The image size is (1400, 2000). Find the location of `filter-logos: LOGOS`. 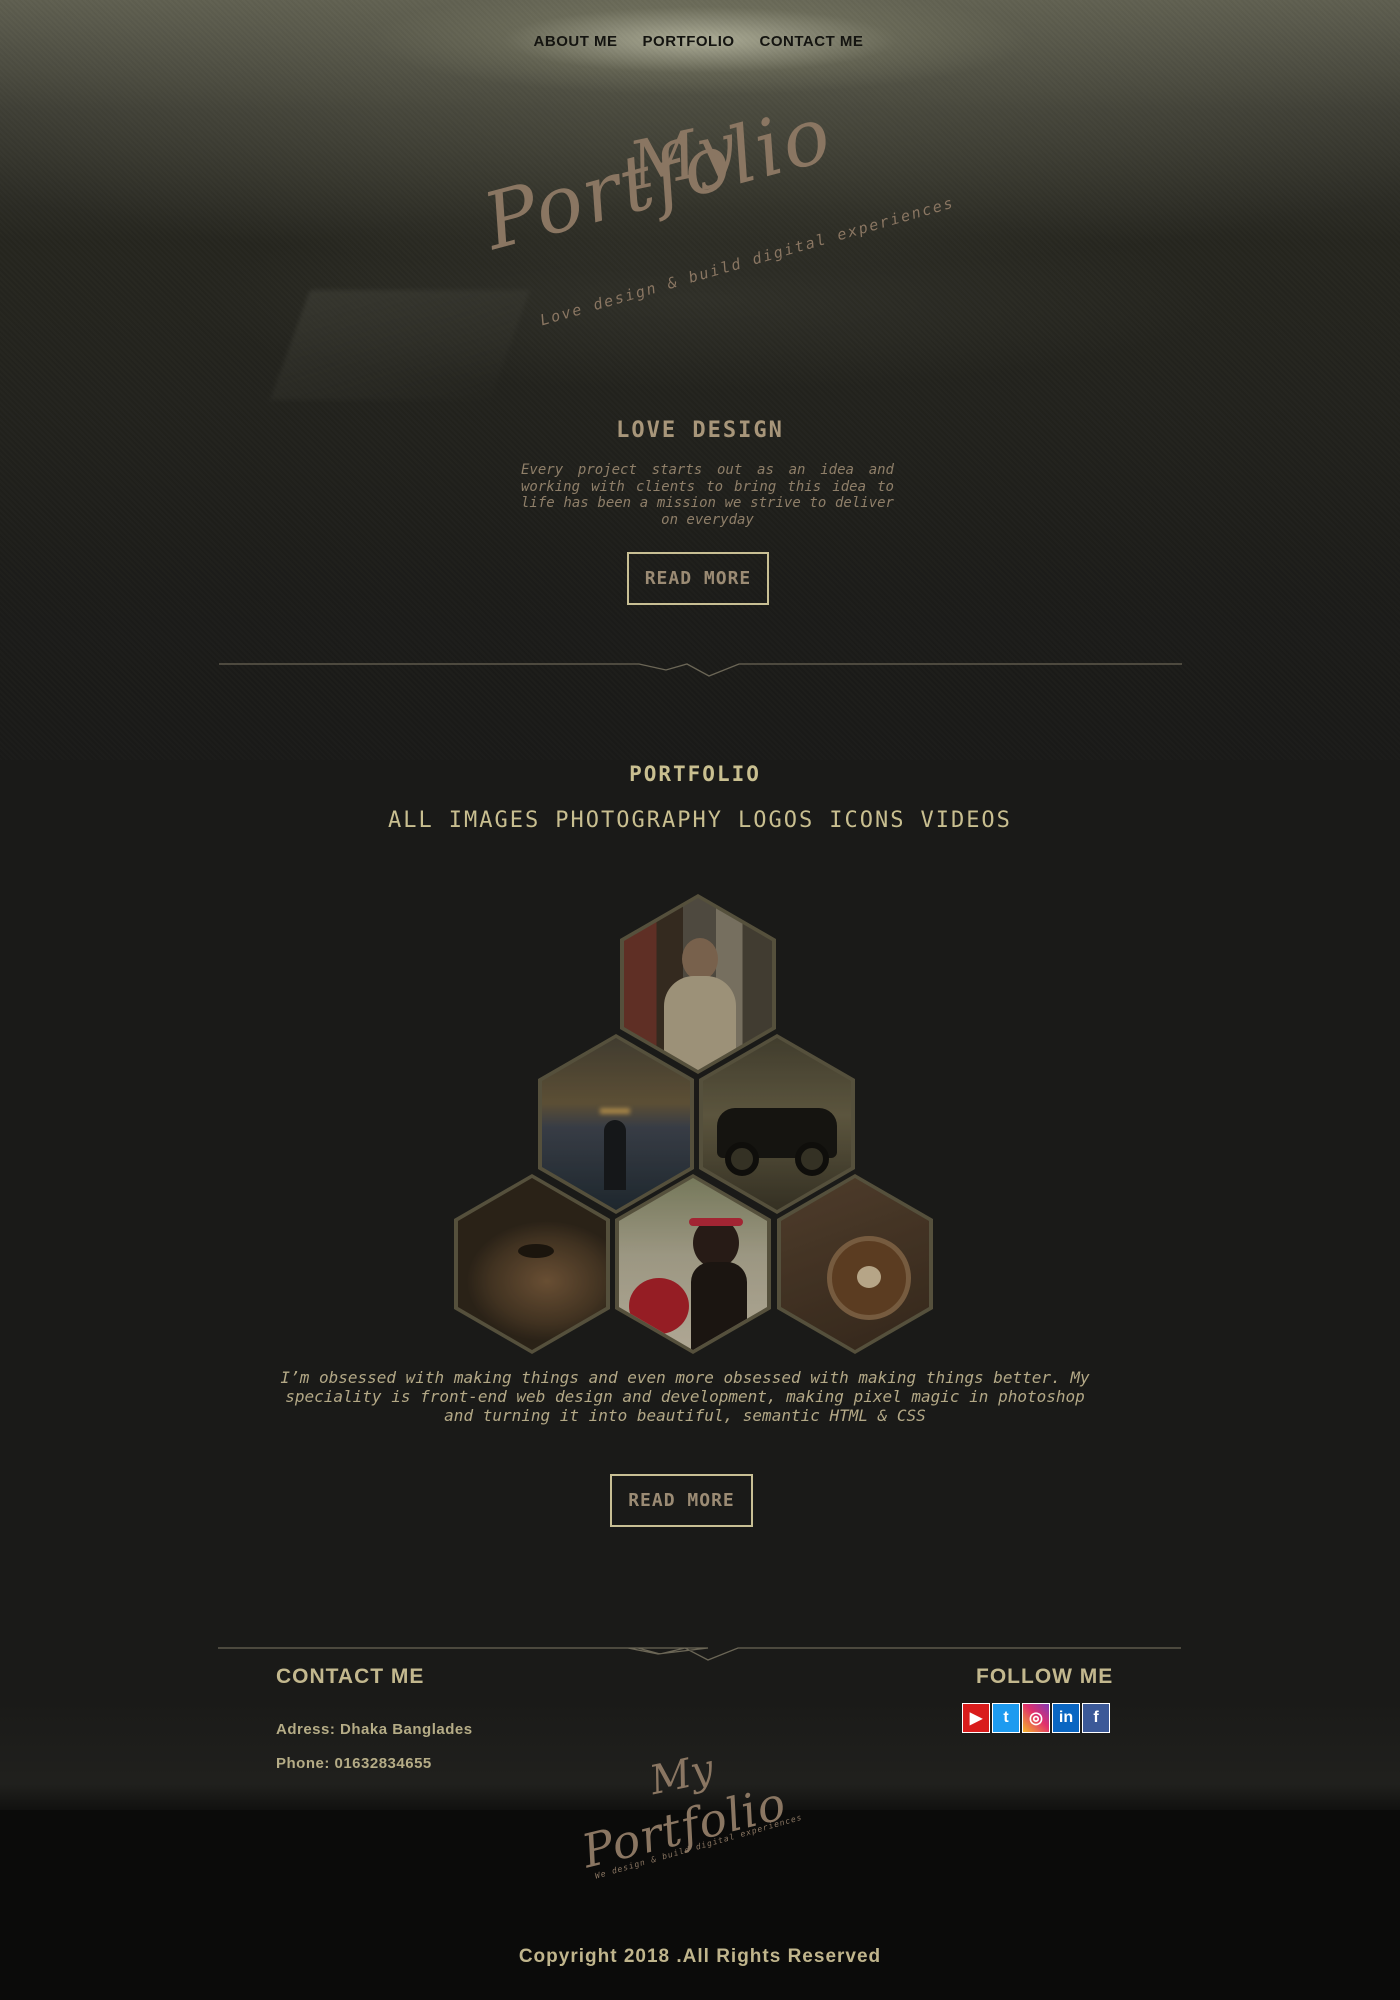

filter-logos: LOGOS is located at coordinates (776, 820).